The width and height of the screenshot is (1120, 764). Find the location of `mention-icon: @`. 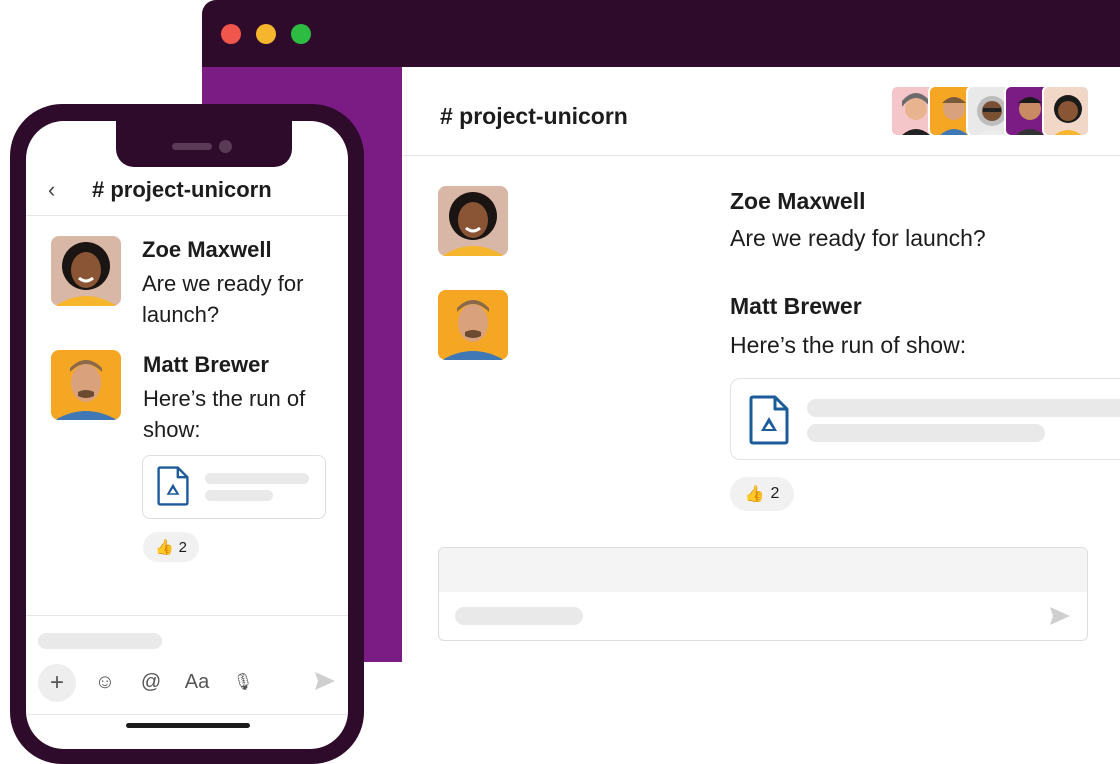

mention-icon: @ is located at coordinates (151, 682).